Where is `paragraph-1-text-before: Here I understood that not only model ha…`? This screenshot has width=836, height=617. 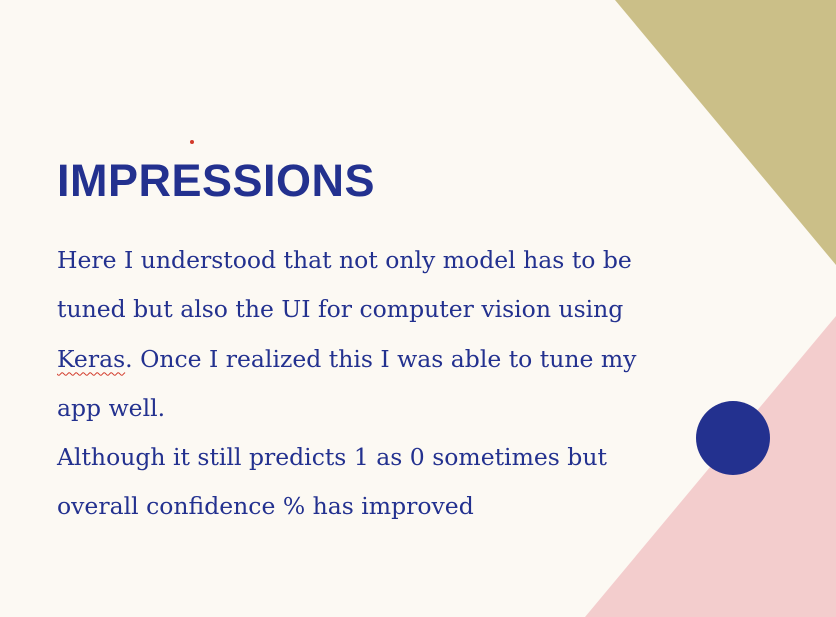
paragraph-1-text-before: Here I understood that not only model ha… is located at coordinates (344, 285).